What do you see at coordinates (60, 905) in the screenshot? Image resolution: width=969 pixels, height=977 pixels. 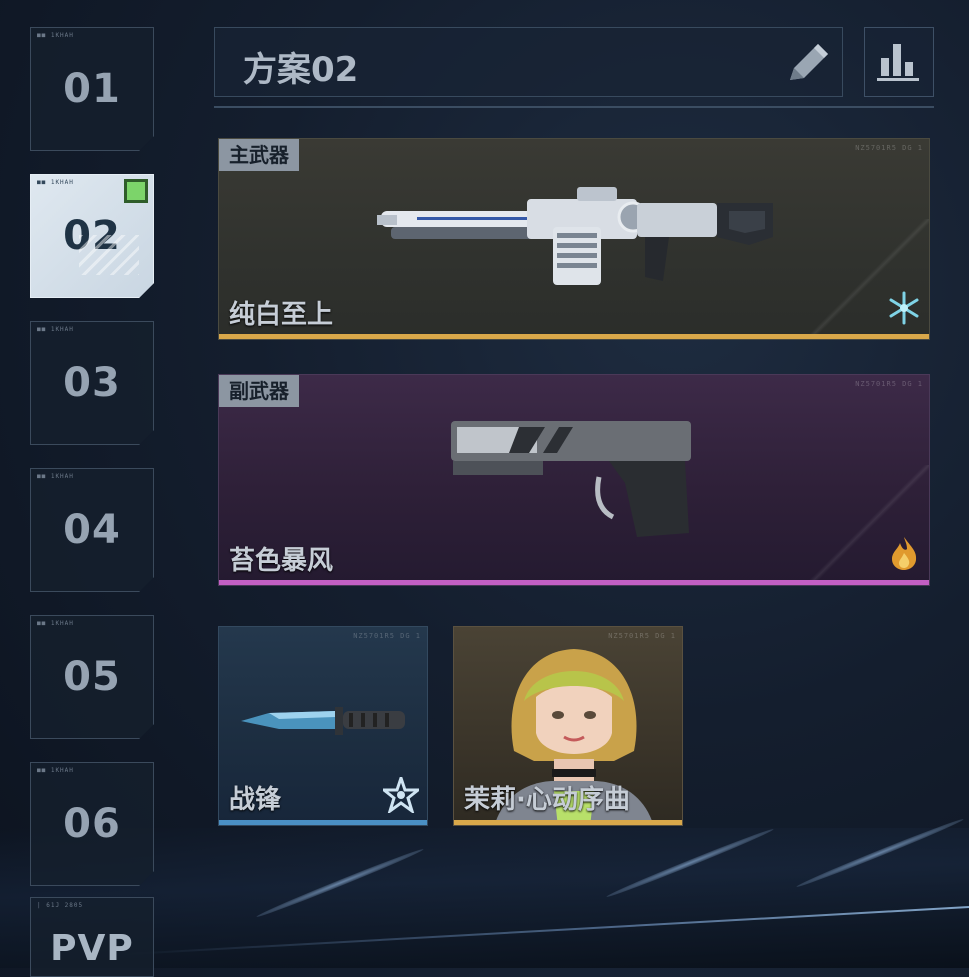 I see `slot-tag: | 61J 2805` at bounding box center [60, 905].